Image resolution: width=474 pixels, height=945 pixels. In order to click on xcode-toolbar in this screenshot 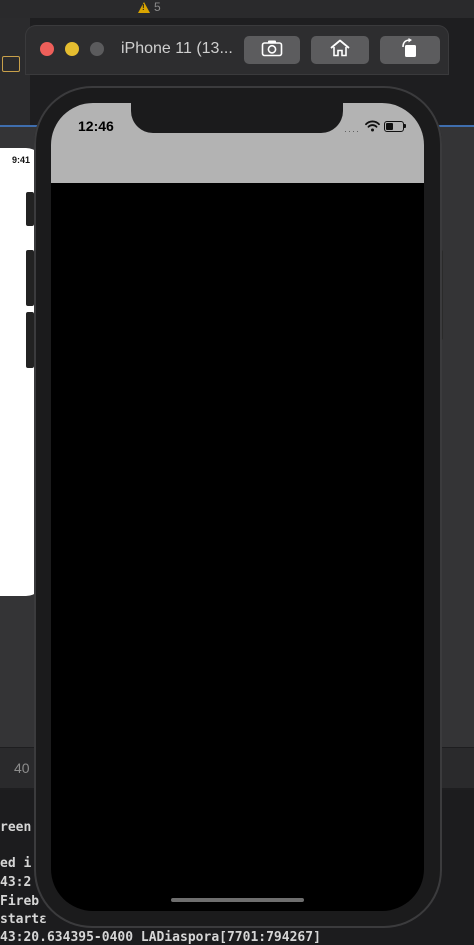, I will do `click(237, 9)`.